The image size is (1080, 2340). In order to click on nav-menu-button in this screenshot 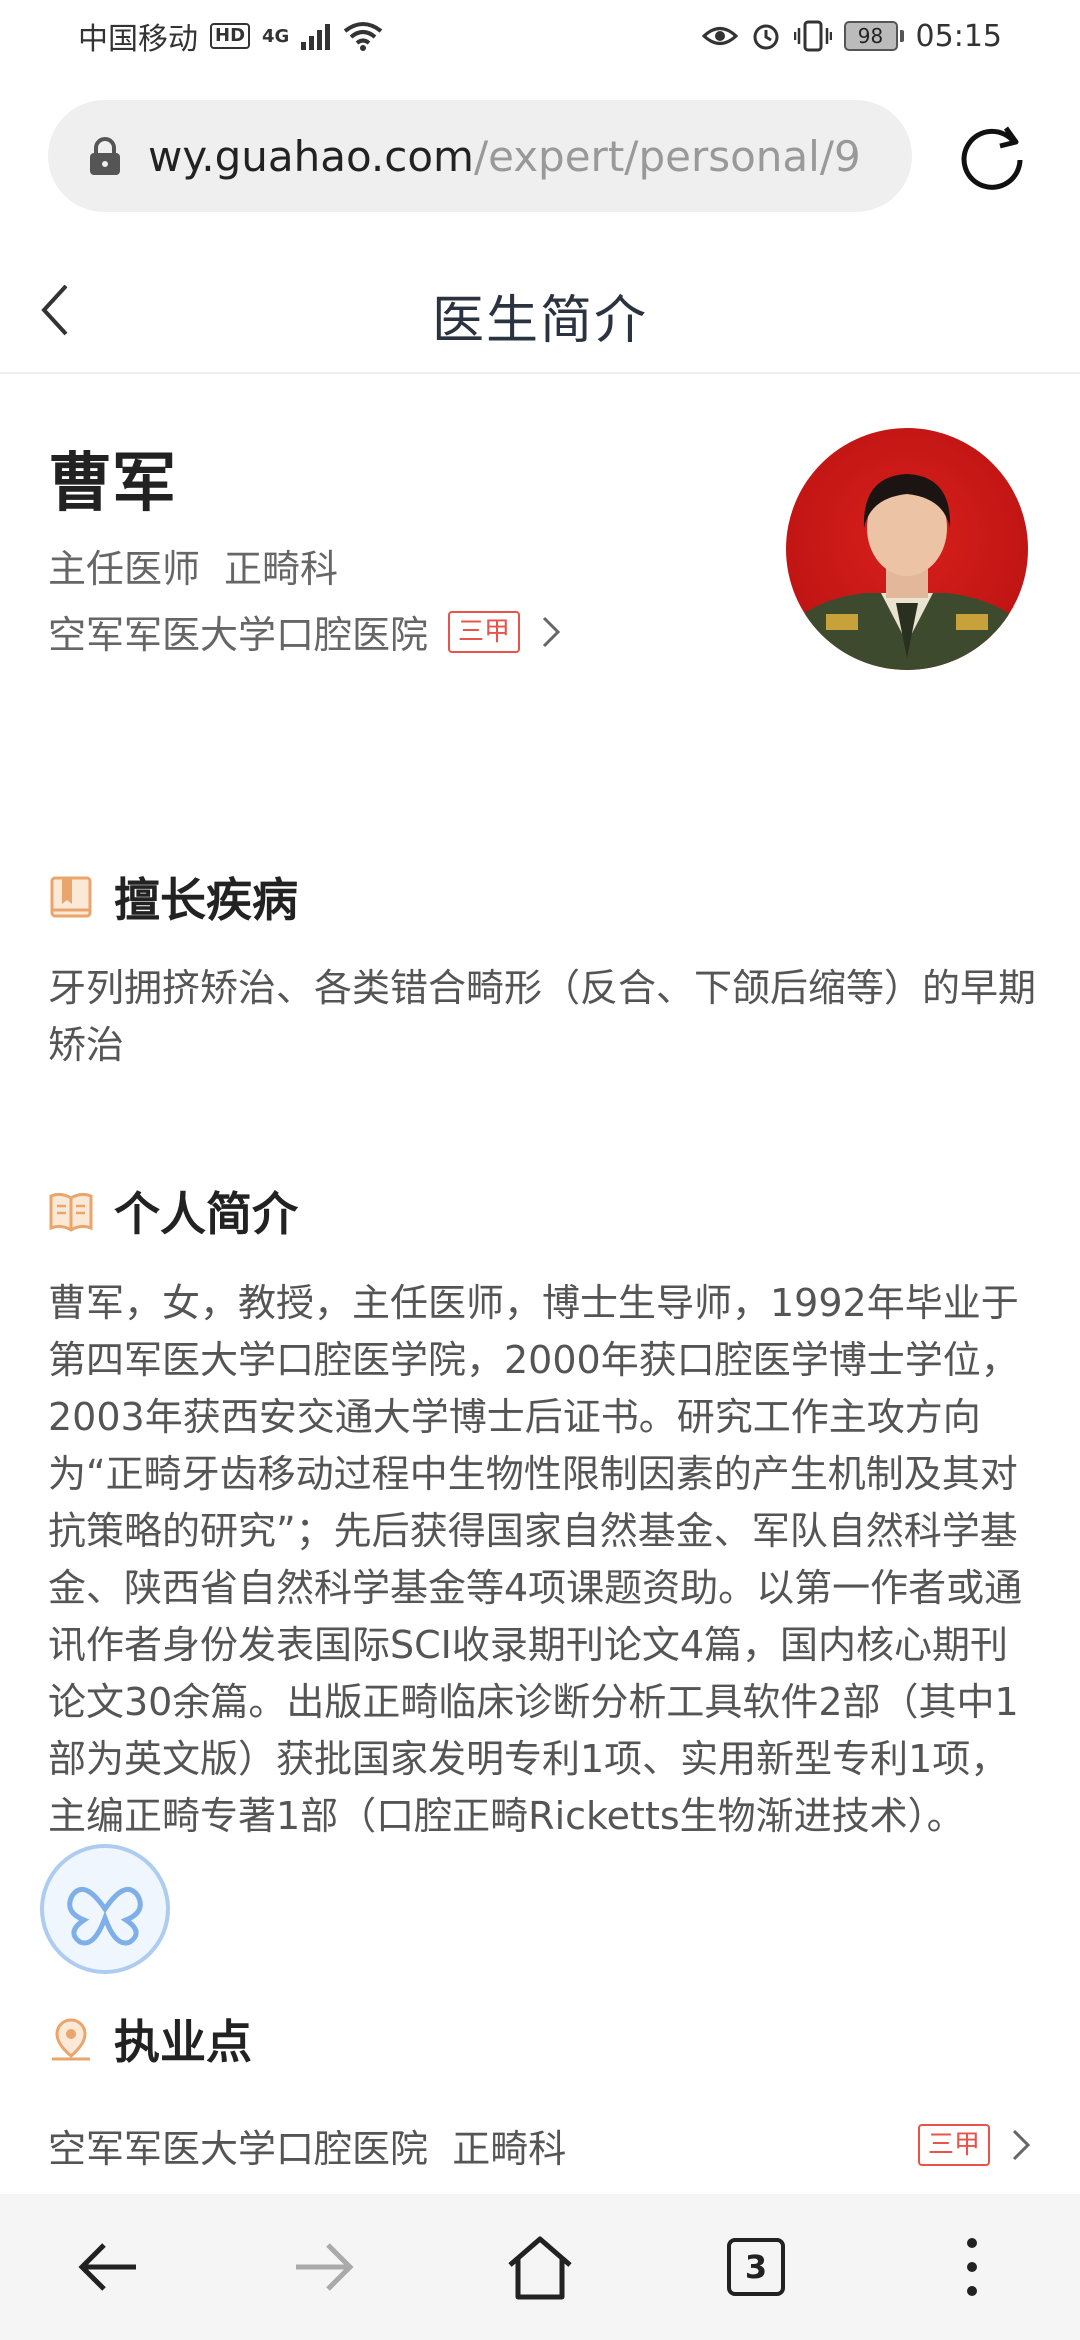, I will do `click(972, 2267)`.